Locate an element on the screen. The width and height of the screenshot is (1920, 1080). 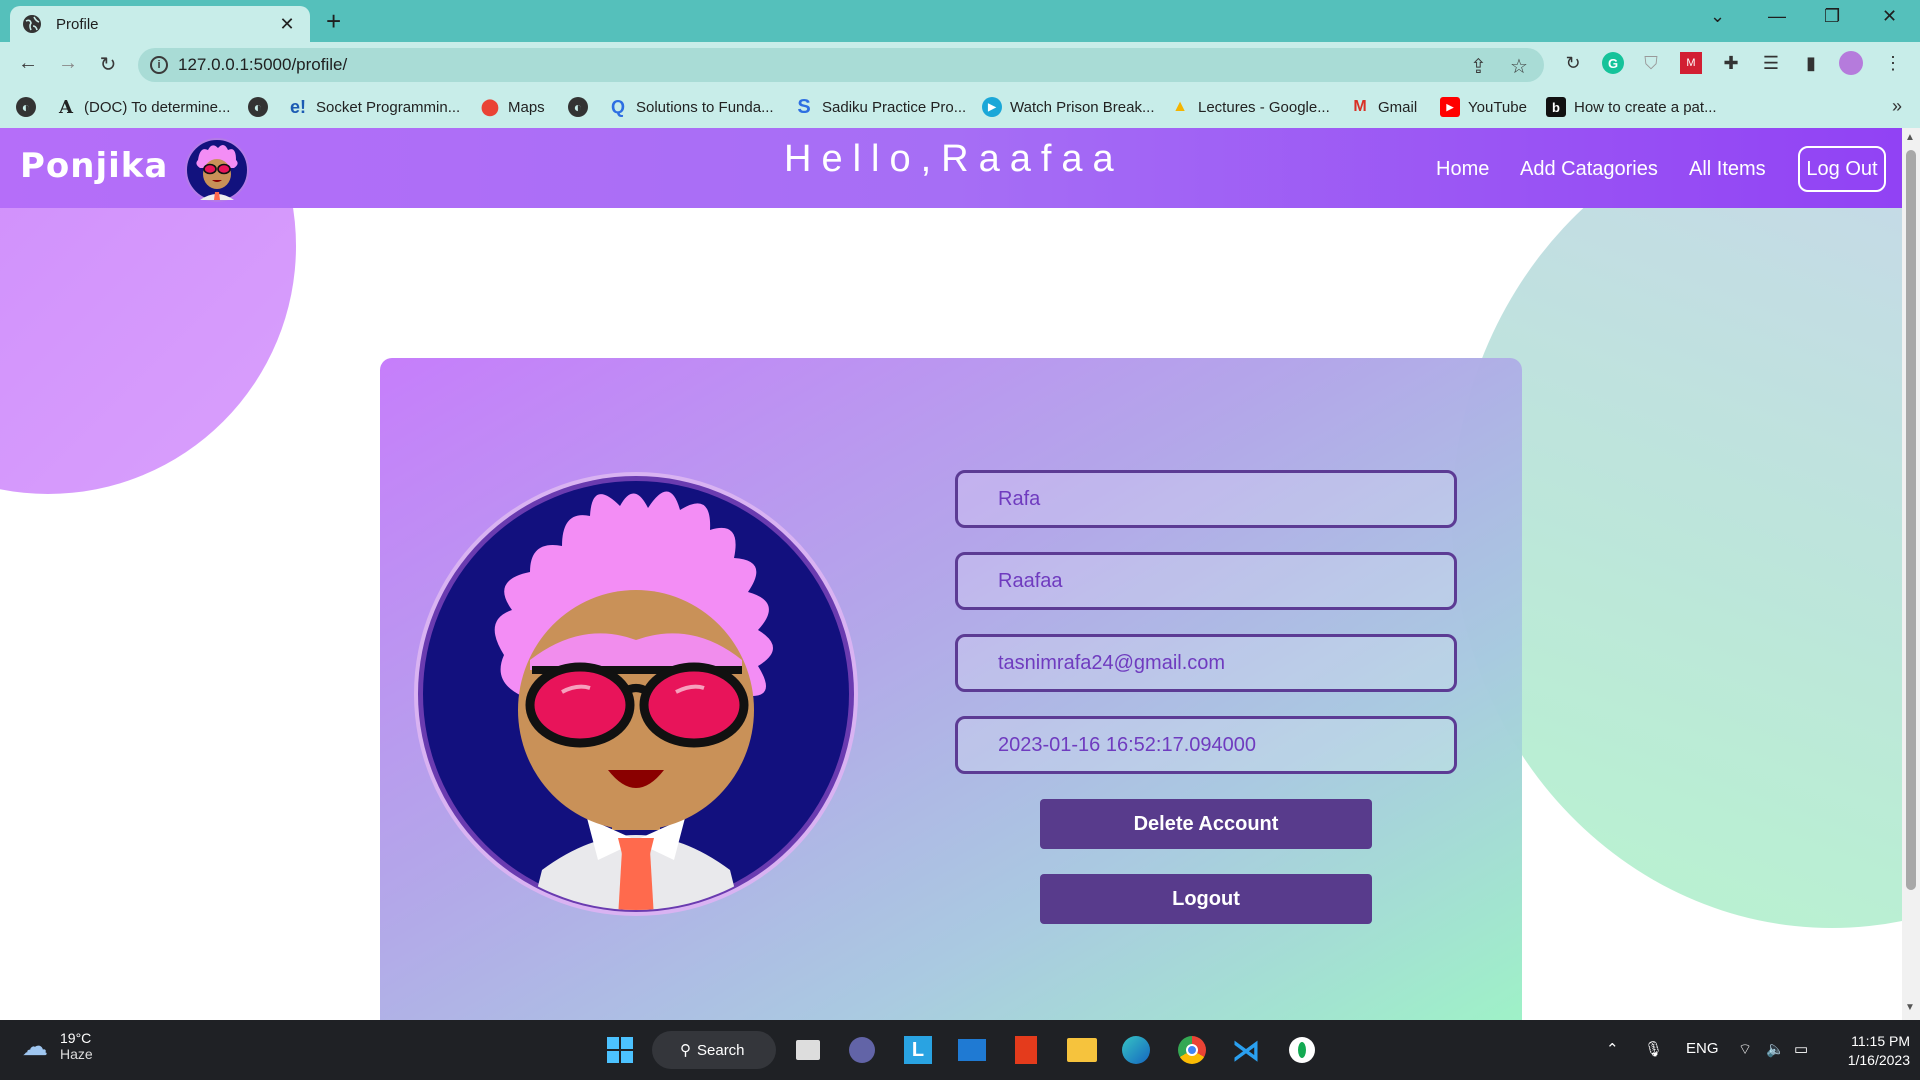
language-indicator: ENG is located at coordinates (1702, 1048).